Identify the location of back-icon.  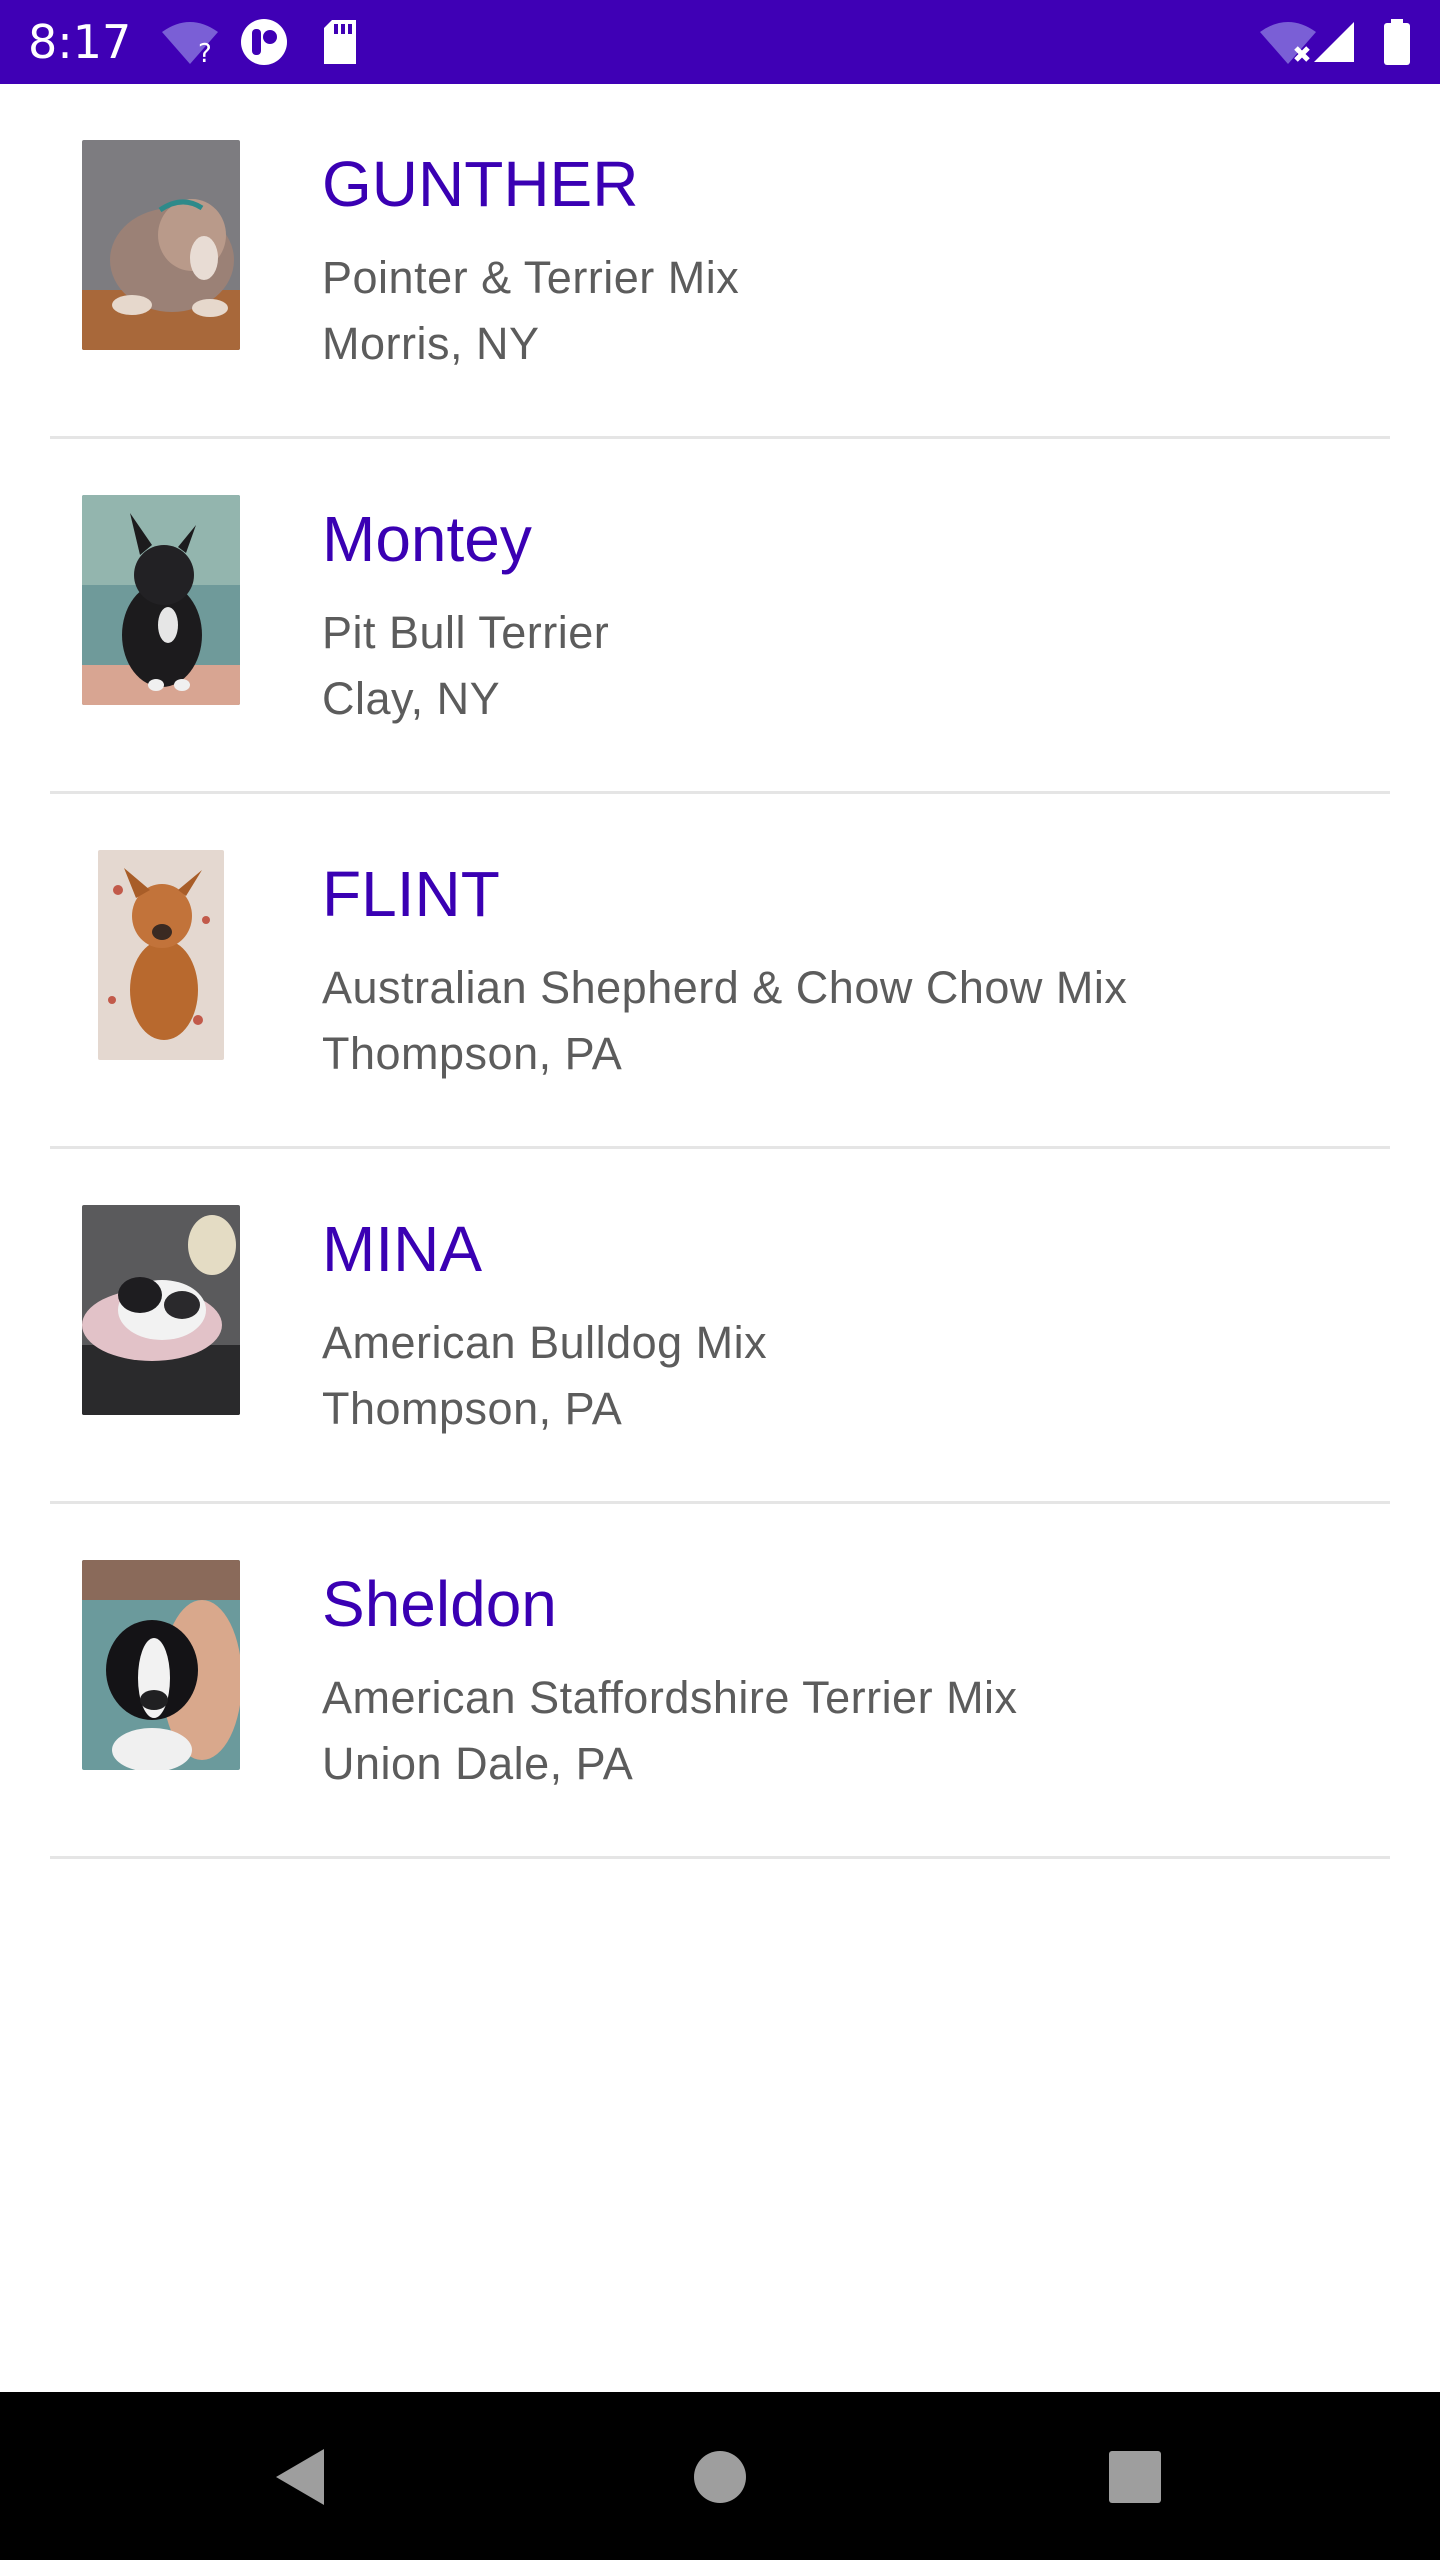
(300, 2477).